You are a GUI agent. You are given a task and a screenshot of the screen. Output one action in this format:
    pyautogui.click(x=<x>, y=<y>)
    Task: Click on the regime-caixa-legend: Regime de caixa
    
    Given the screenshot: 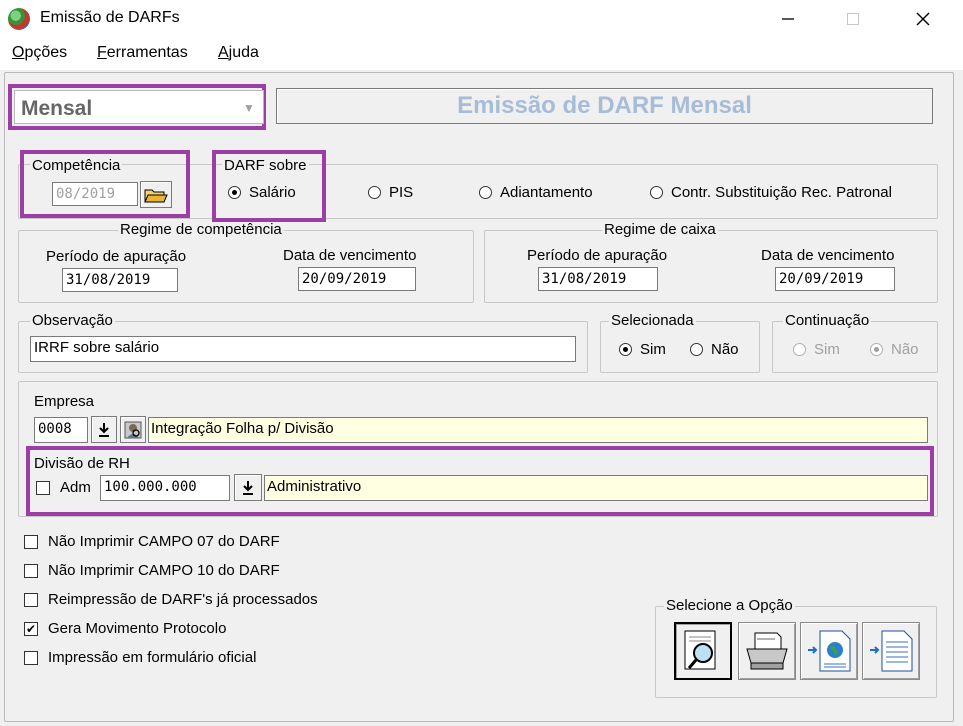 What is the action you would take?
    pyautogui.click(x=660, y=229)
    